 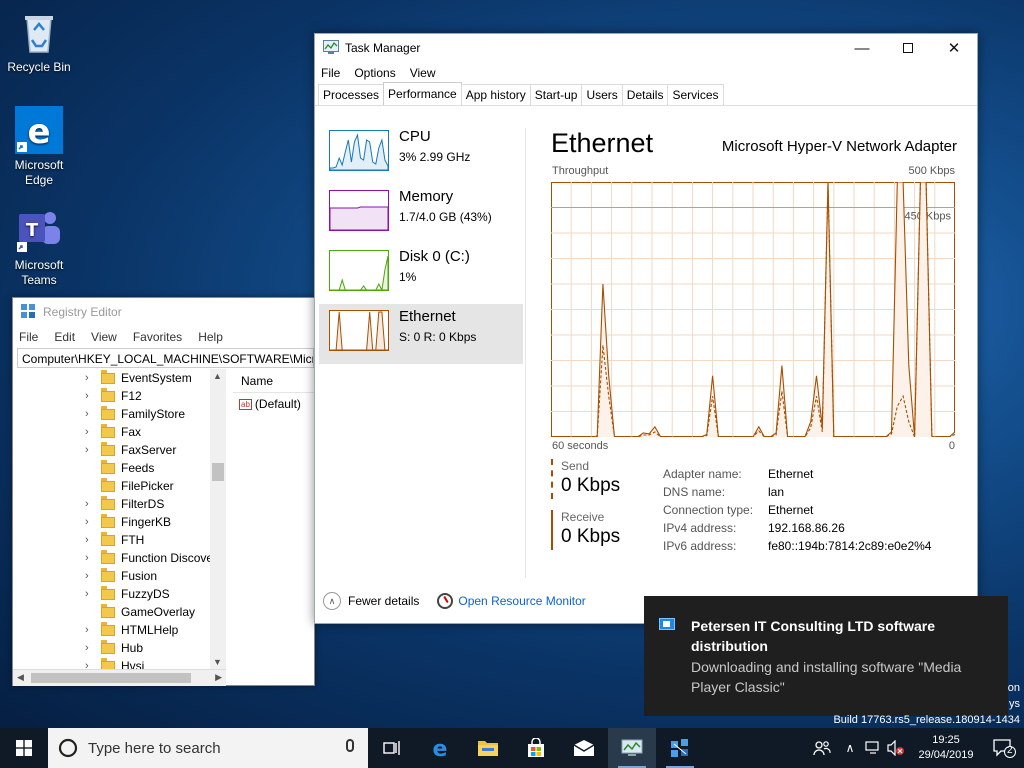 What do you see at coordinates (422, 93) in the screenshot?
I see `tab-performance: Performance` at bounding box center [422, 93].